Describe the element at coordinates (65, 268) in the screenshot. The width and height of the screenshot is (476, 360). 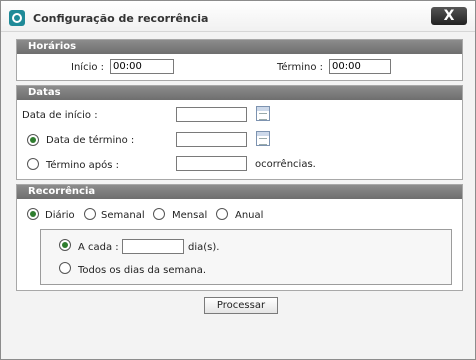
I see `todos-dias-radio` at that location.